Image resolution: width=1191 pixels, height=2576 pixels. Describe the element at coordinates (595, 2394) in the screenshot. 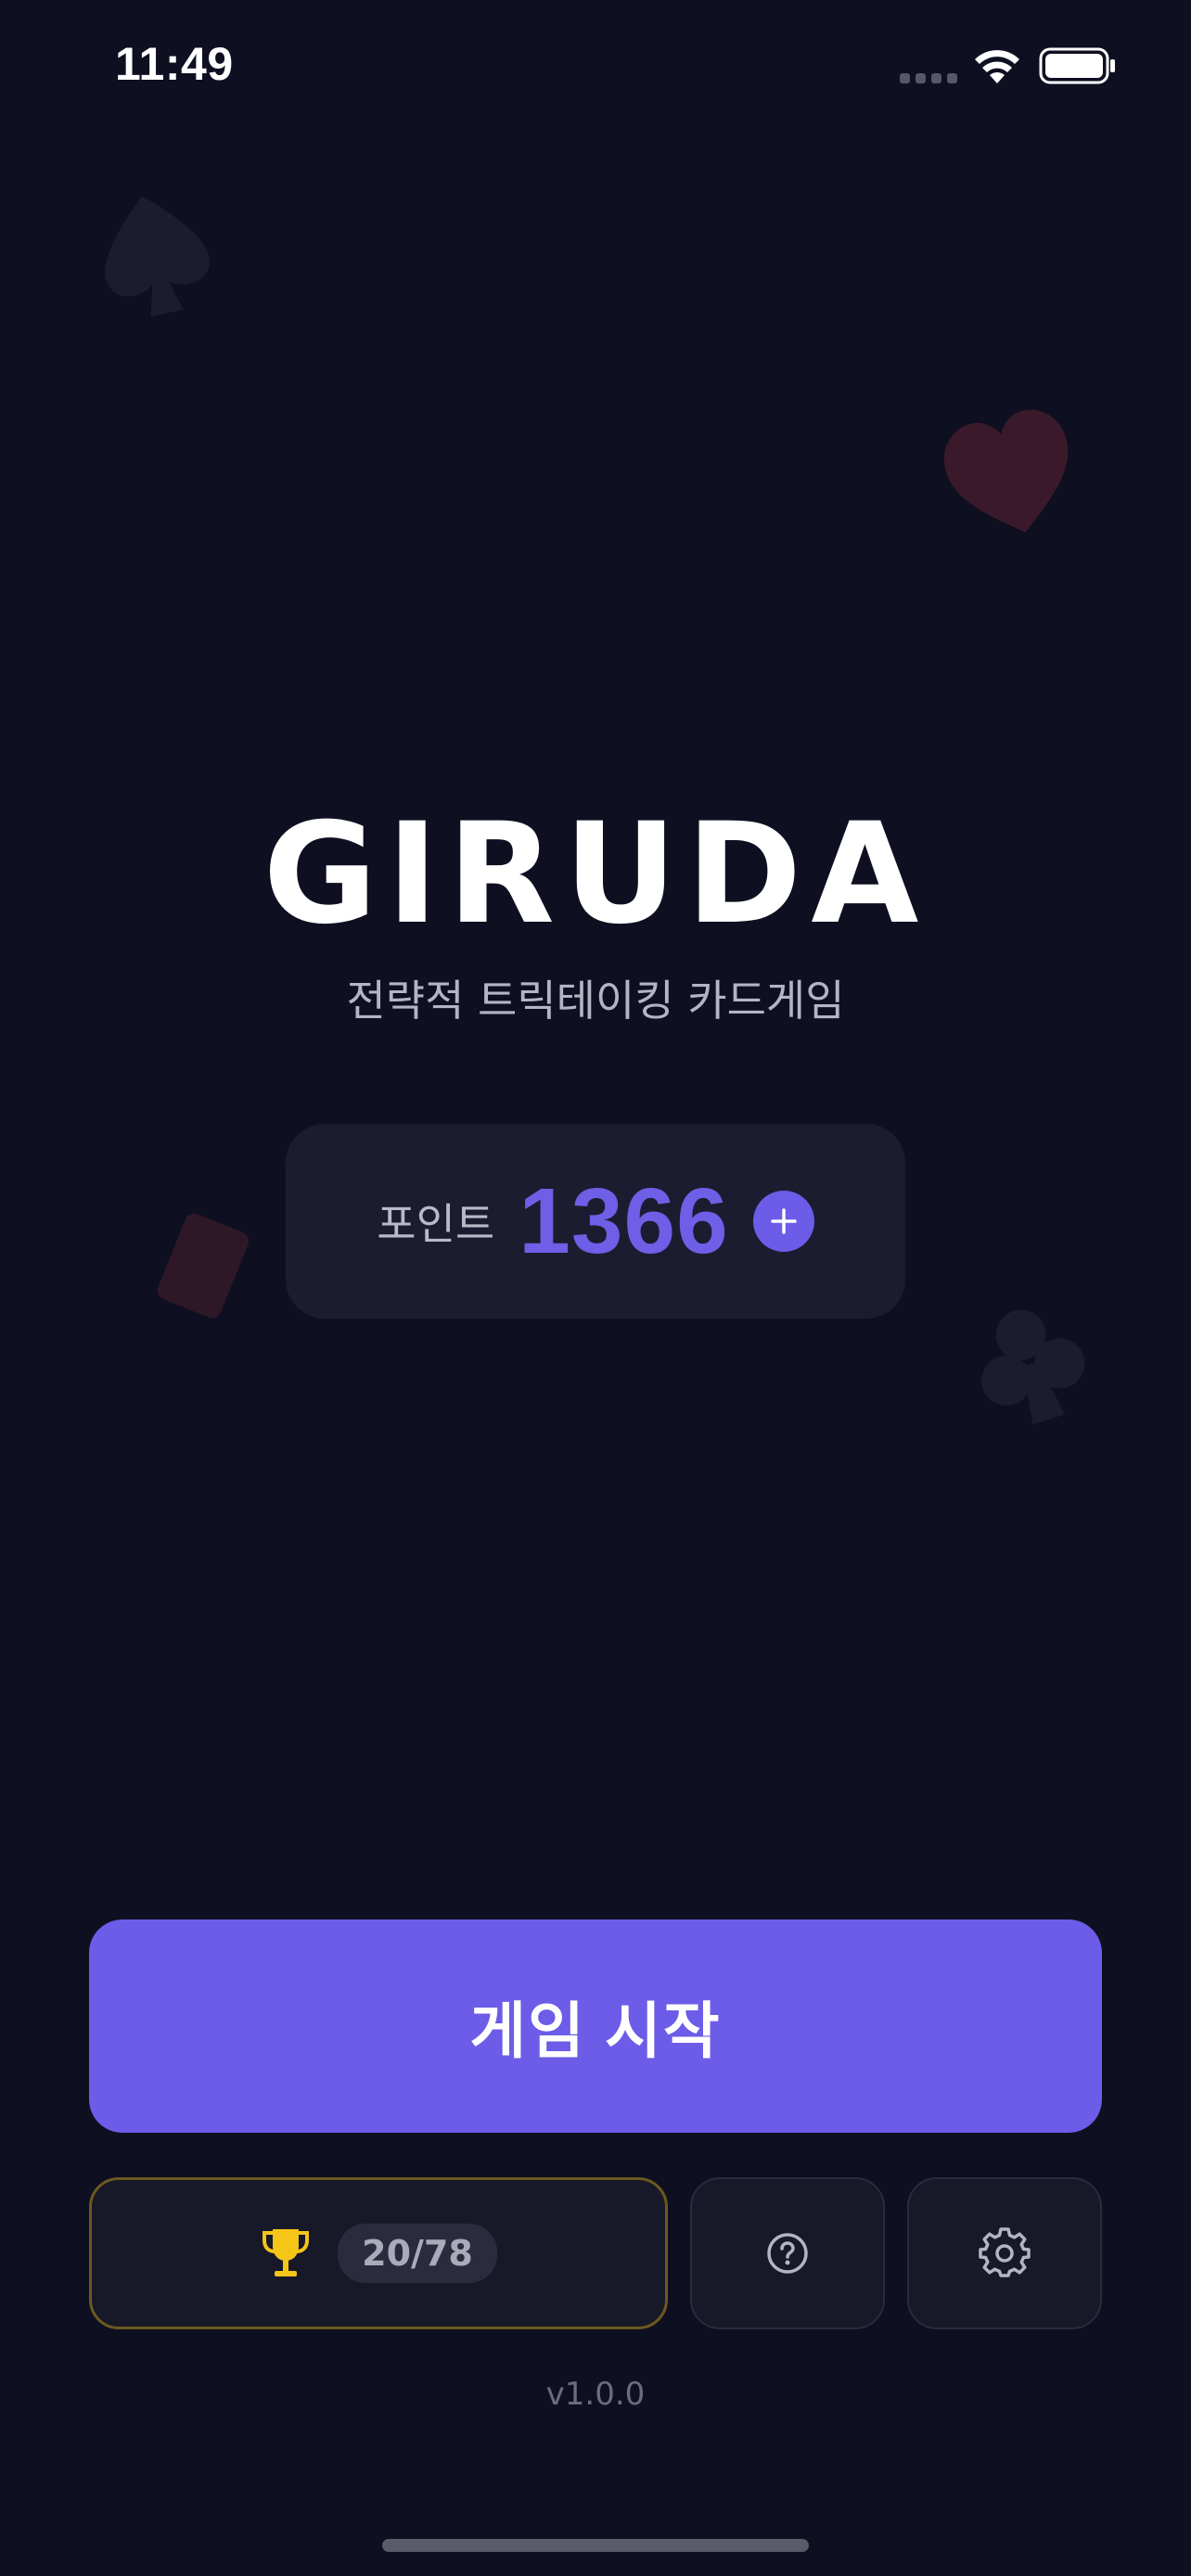

I see `app-version: v1.0.0` at that location.